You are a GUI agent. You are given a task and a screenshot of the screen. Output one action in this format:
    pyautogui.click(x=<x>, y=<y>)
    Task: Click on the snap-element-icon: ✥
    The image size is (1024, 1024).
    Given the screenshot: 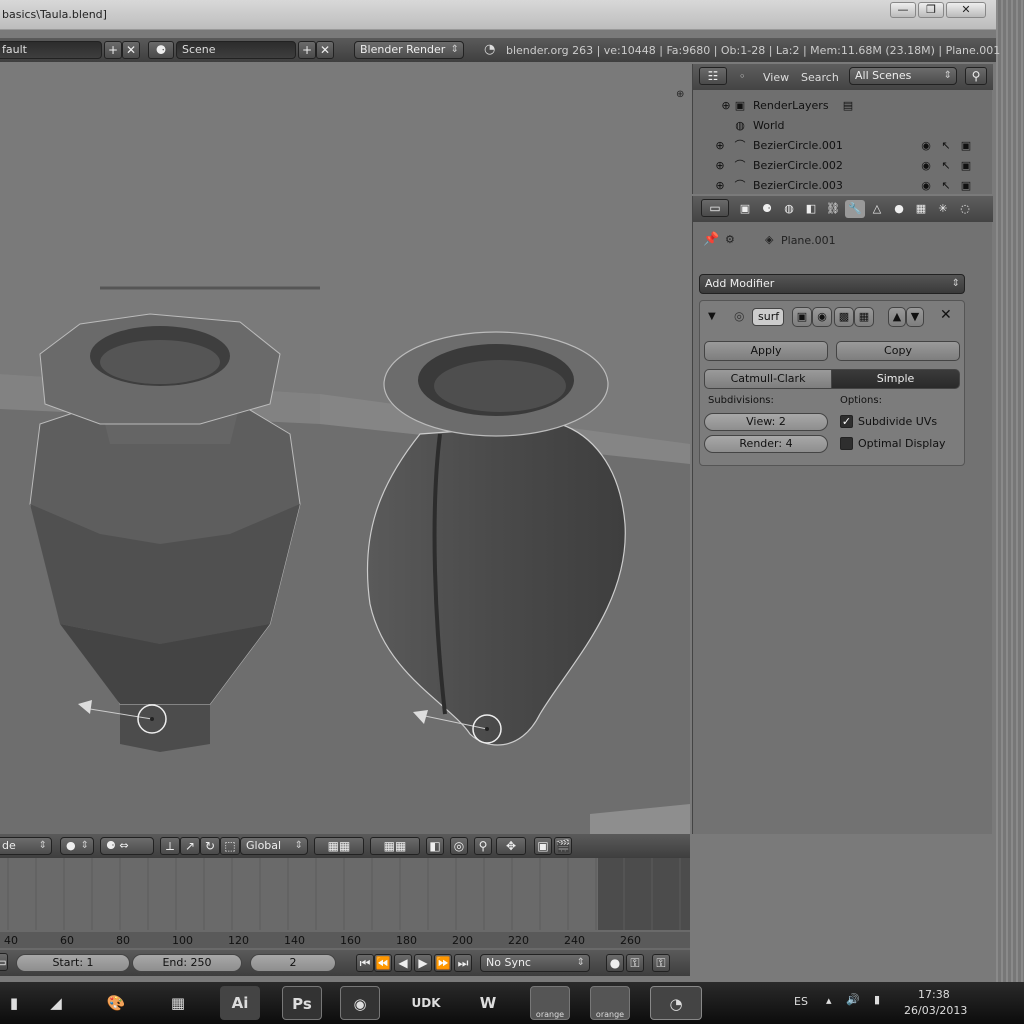 What is the action you would take?
    pyautogui.click(x=511, y=846)
    